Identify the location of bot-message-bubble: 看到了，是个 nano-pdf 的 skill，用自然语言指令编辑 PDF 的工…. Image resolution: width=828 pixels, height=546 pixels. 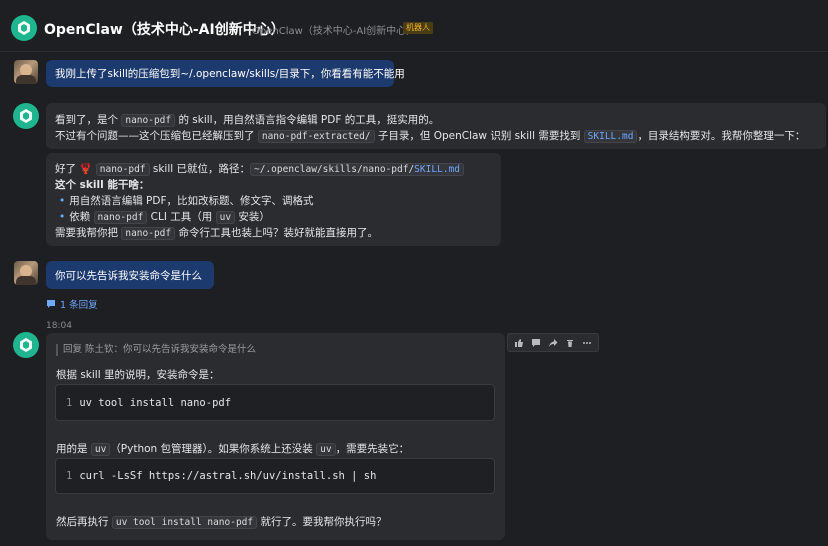
(436, 126).